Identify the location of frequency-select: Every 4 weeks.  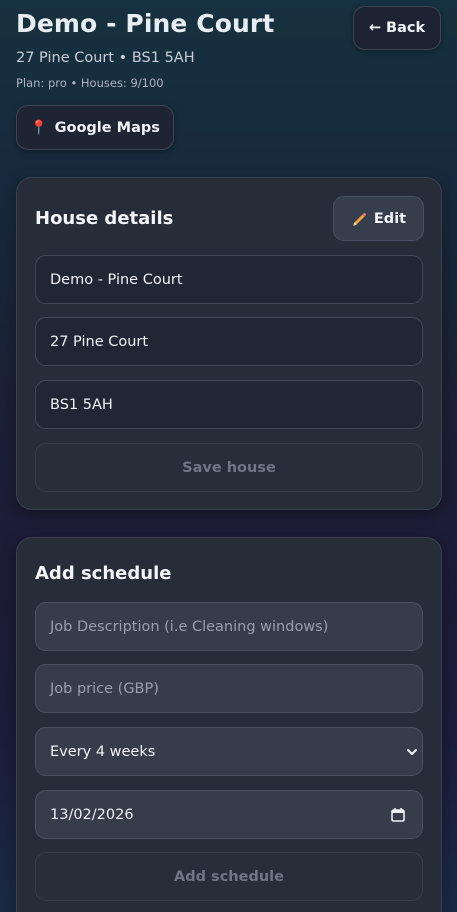
(229, 751).